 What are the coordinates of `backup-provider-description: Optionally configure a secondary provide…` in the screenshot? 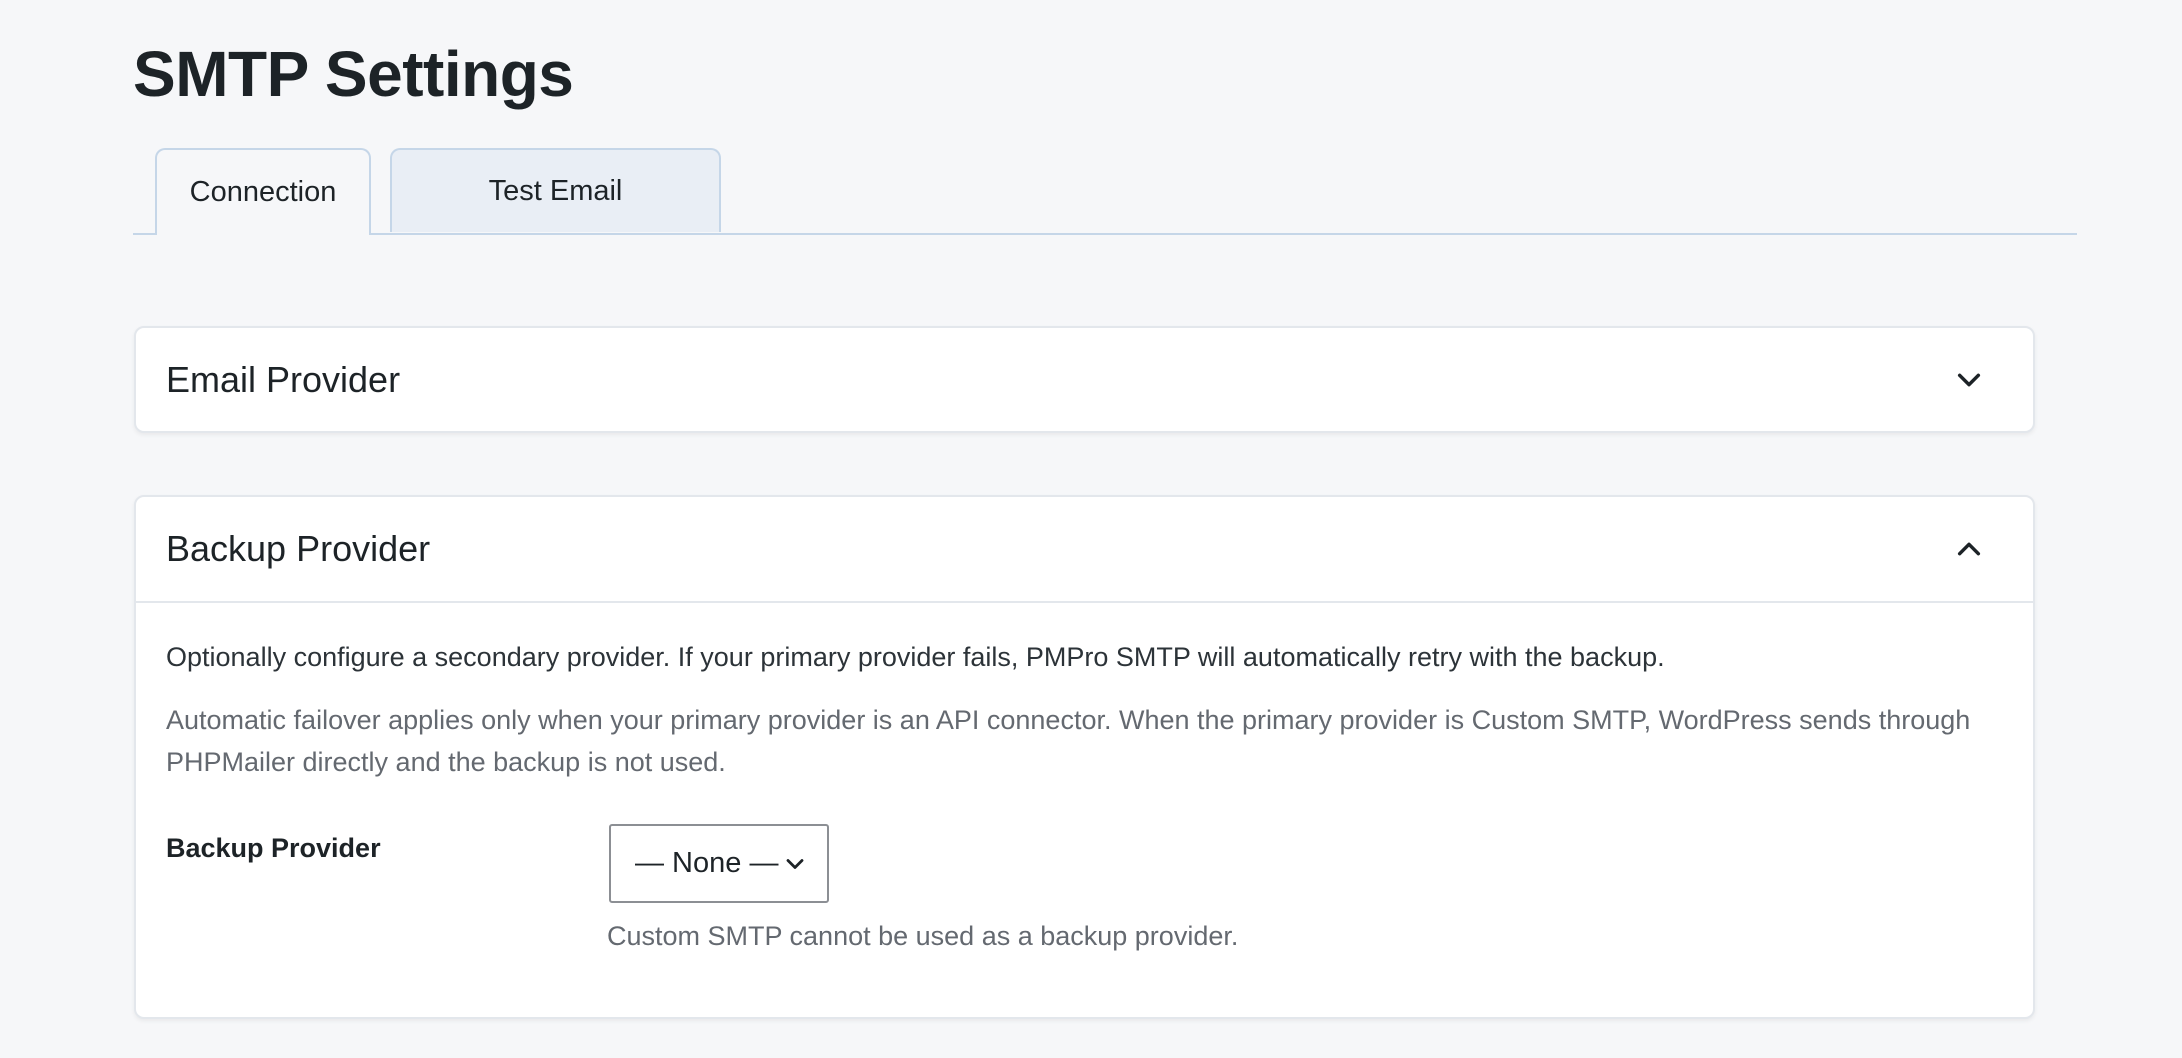 It's located at (915, 657).